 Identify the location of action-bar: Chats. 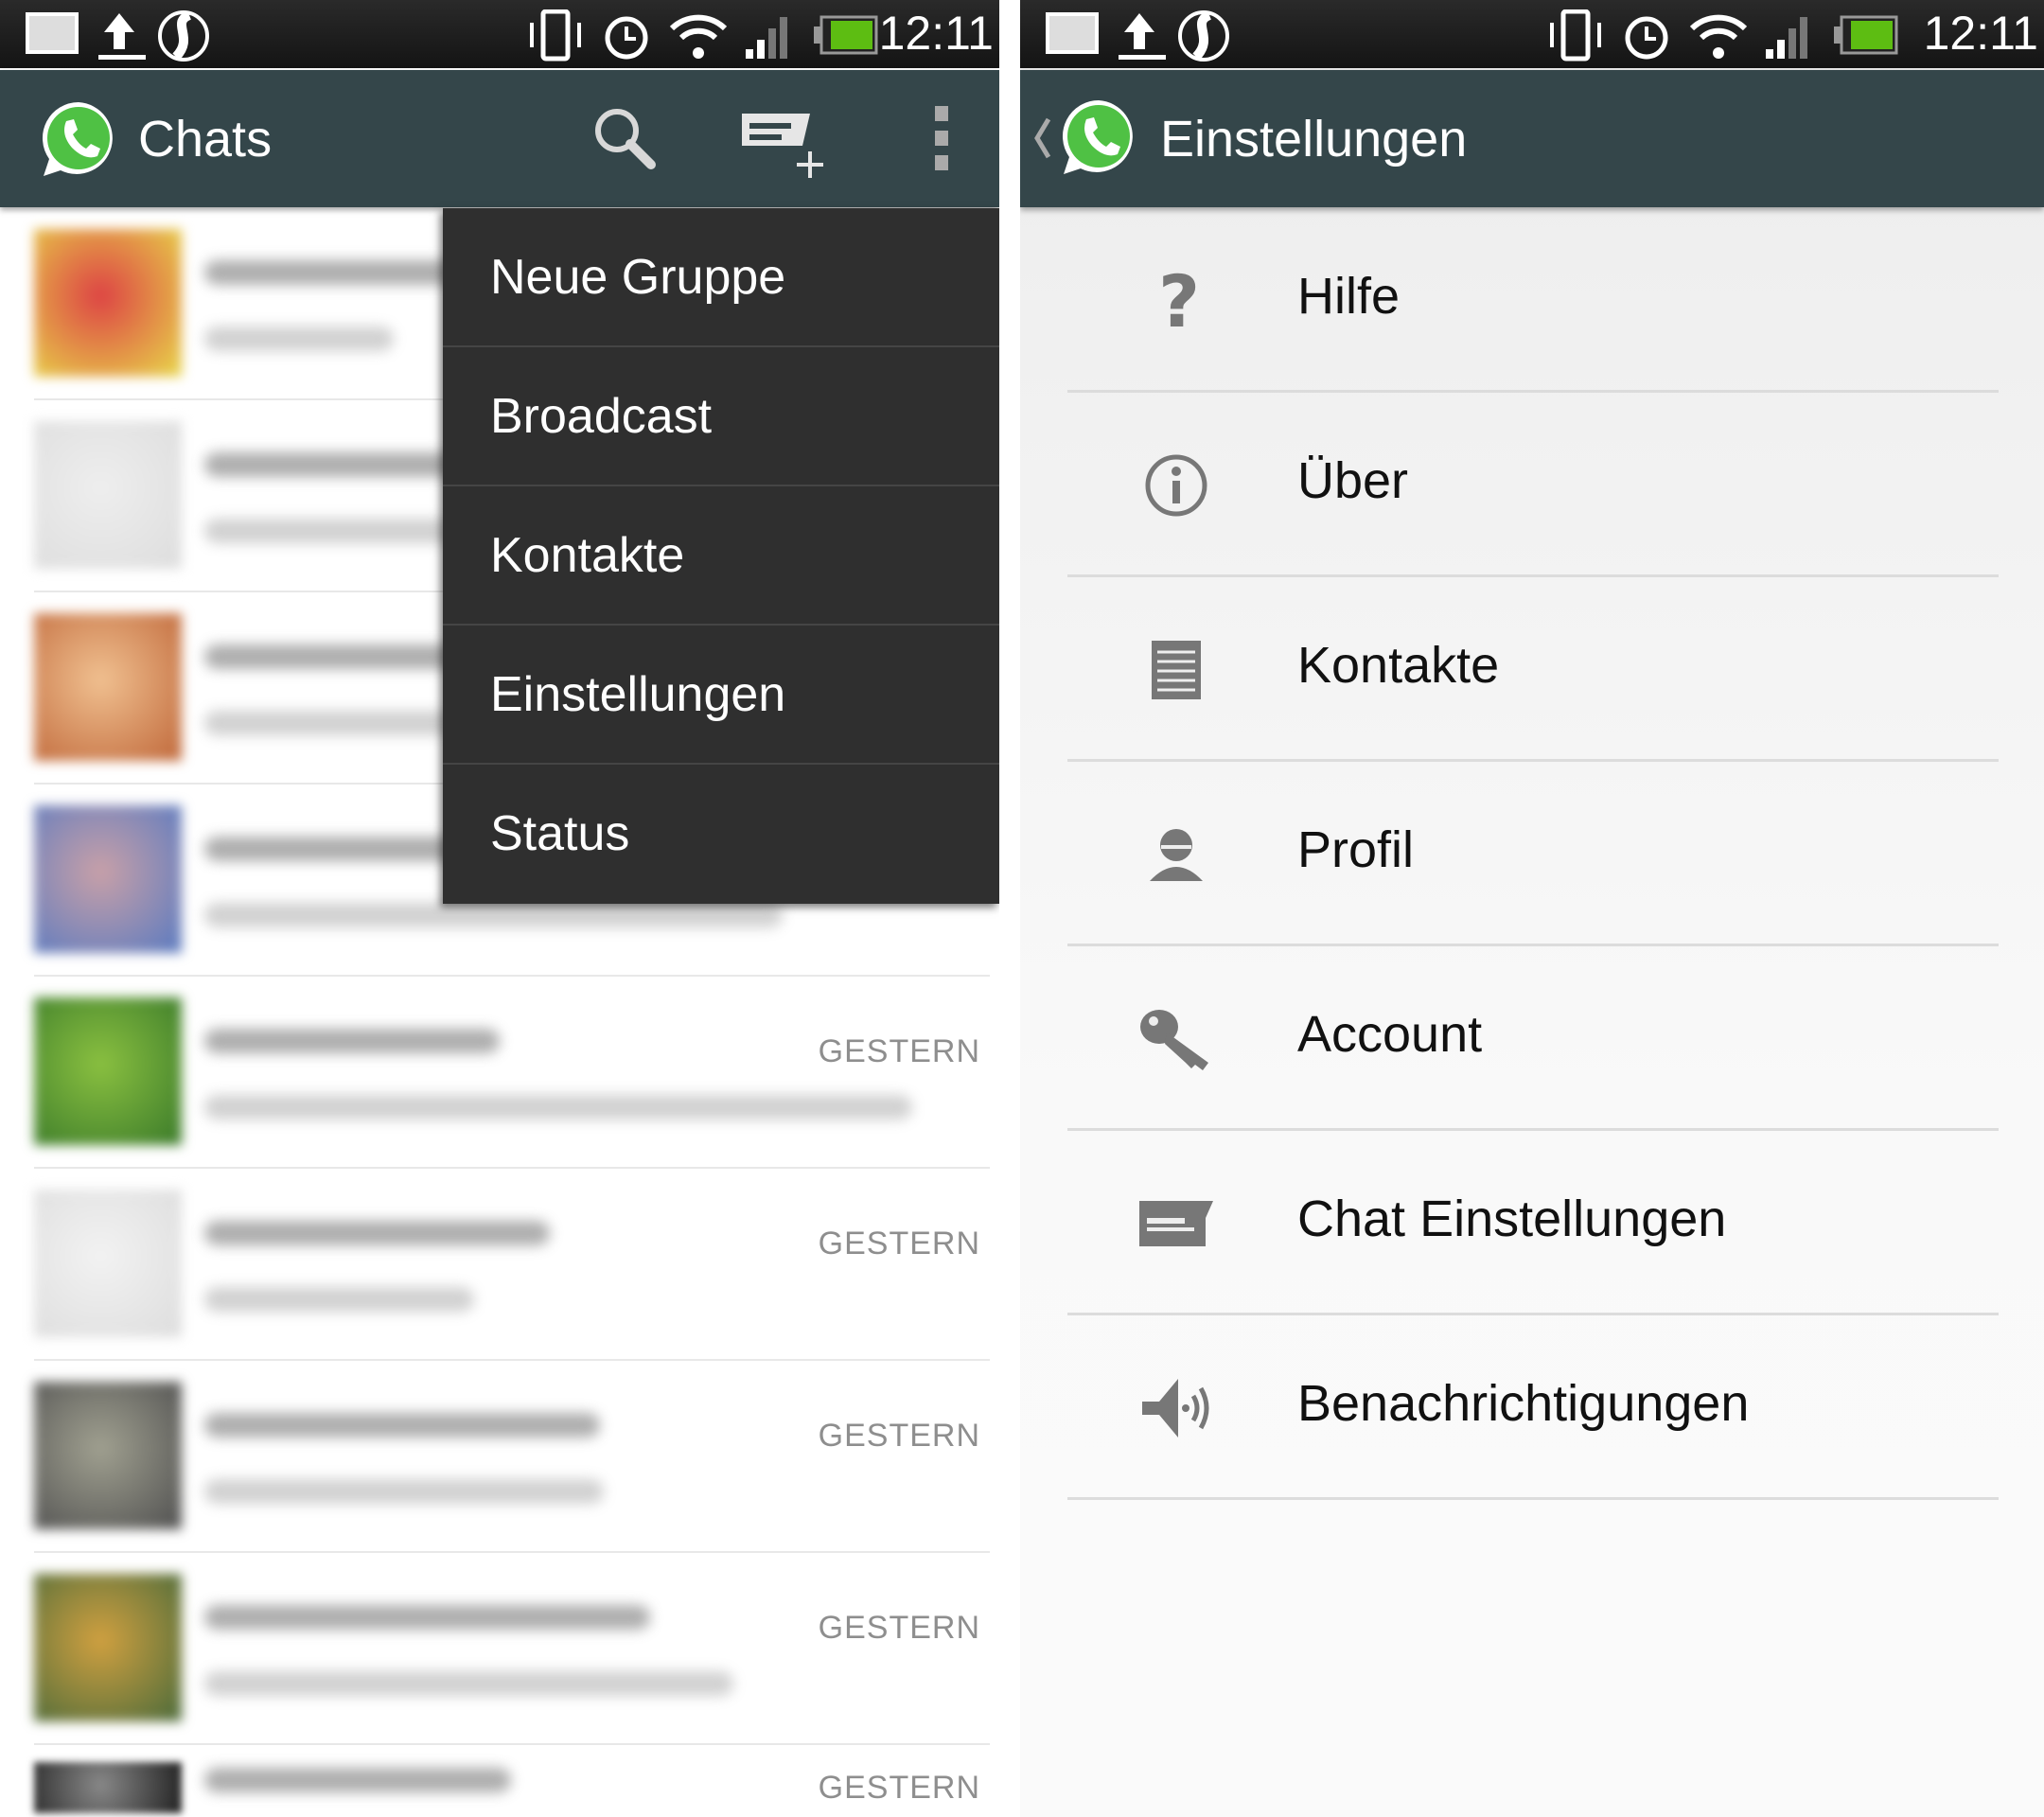
(499, 139).